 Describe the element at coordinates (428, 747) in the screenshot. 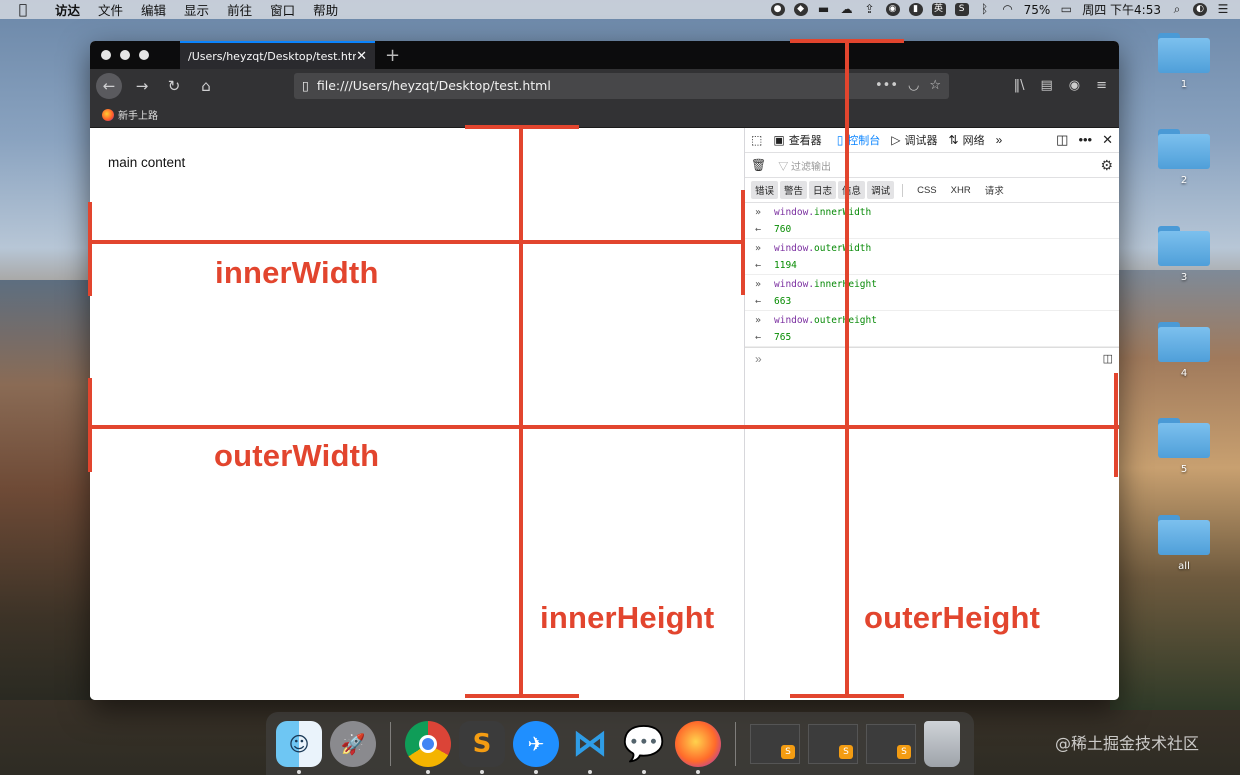

I see `chrome-icon` at that location.